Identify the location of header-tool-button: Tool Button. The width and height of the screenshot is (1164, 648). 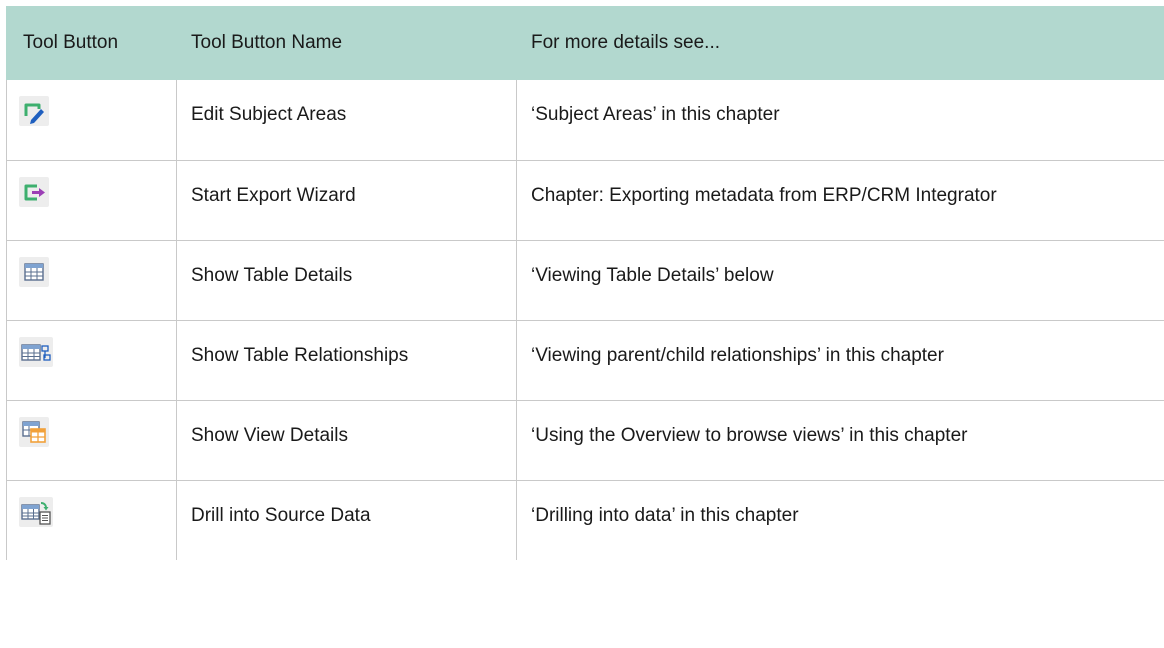
(91, 43).